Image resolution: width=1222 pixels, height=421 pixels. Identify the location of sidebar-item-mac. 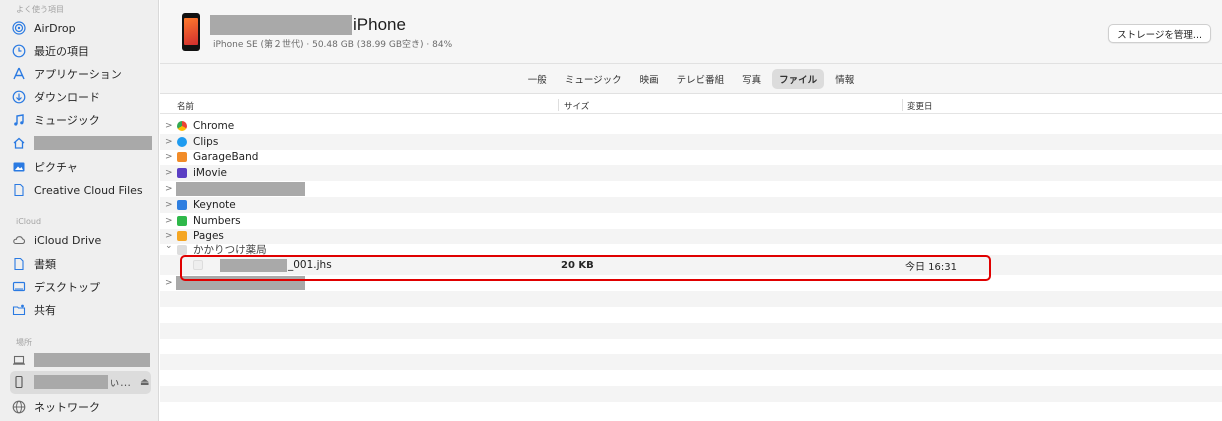
(82, 360).